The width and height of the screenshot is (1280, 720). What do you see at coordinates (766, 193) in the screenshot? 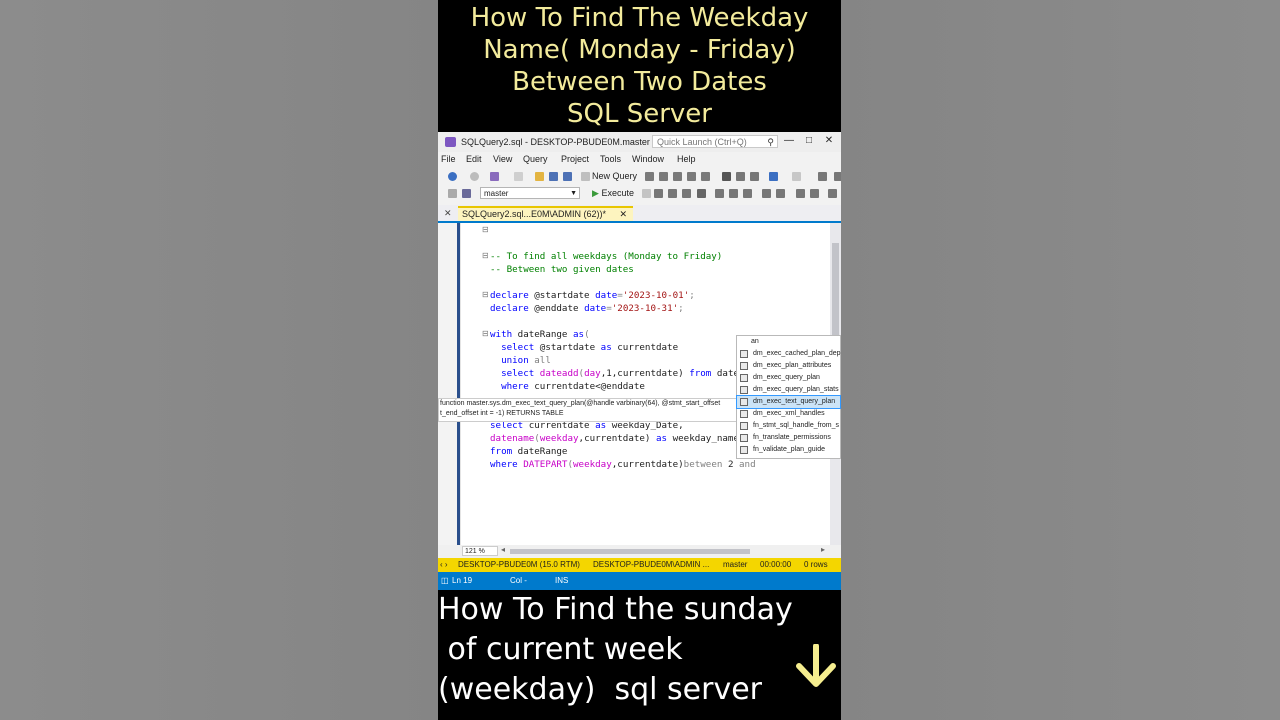
I see `comment-icon` at bounding box center [766, 193].